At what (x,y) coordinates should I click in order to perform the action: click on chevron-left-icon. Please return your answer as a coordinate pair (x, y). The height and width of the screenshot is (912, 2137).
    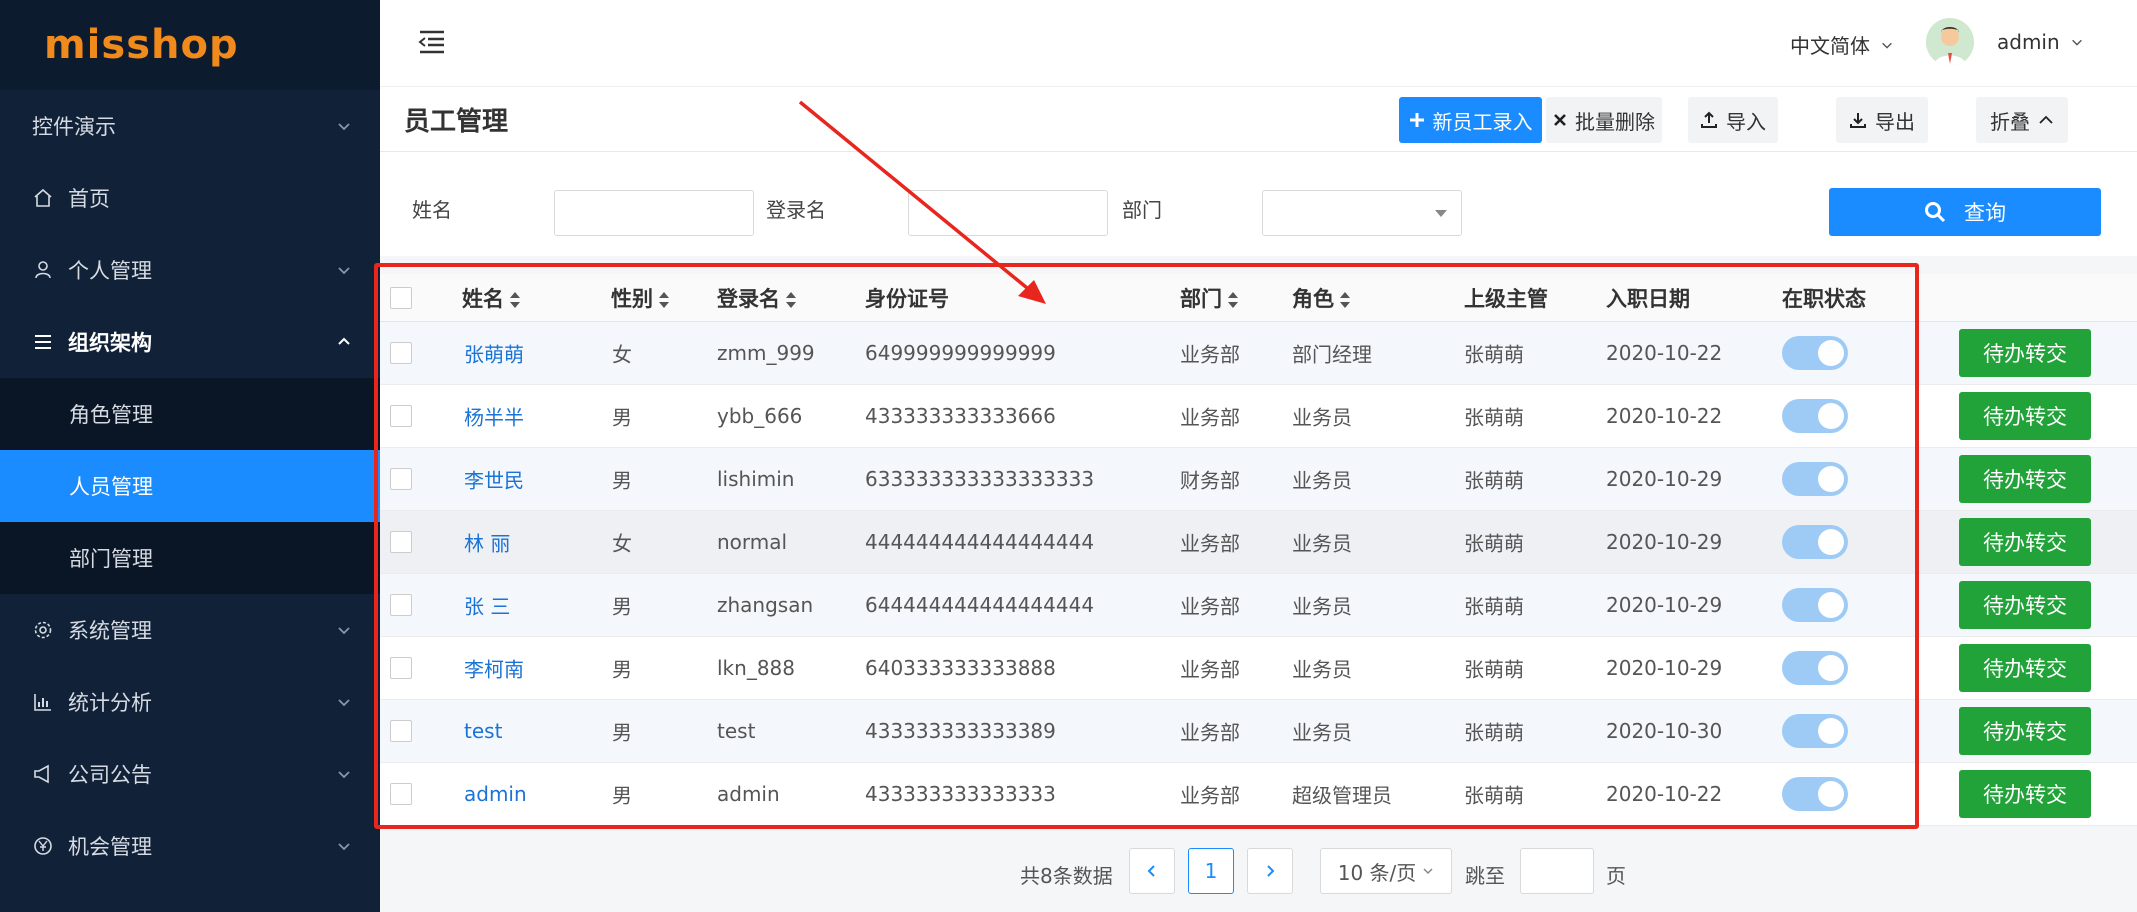
    Looking at the image, I should click on (1151, 871).